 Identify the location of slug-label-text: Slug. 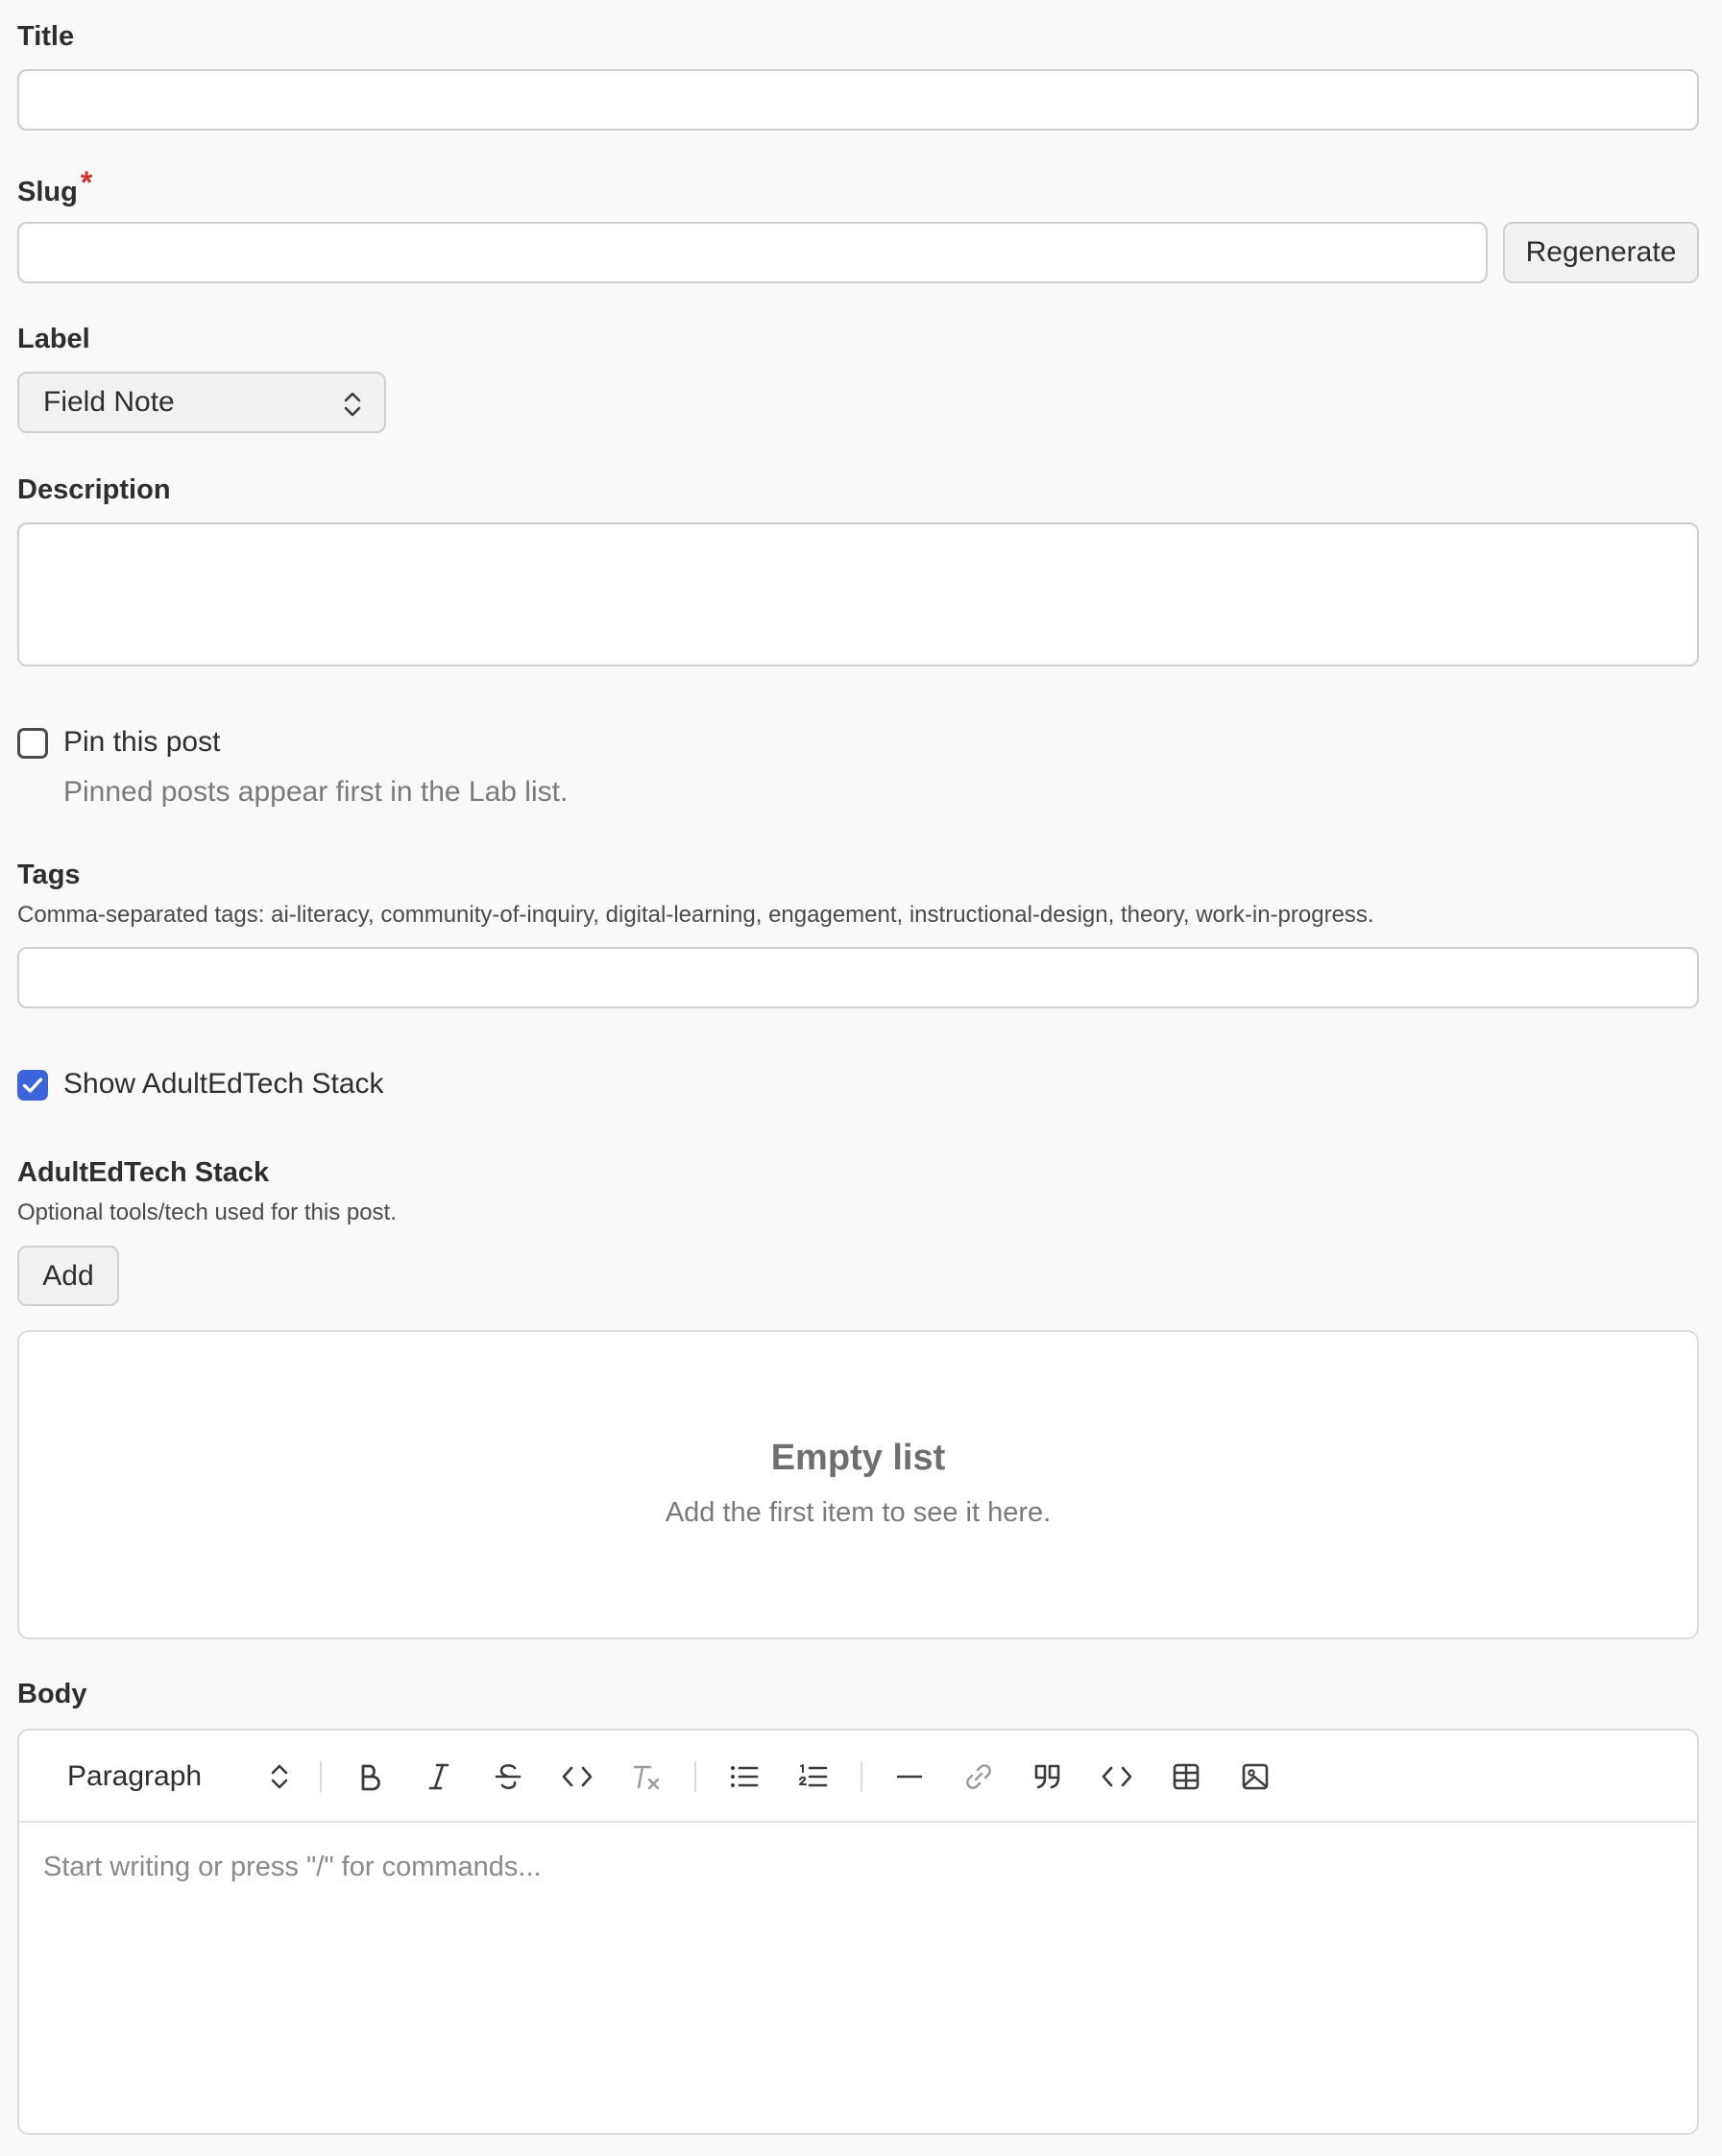
(47, 192).